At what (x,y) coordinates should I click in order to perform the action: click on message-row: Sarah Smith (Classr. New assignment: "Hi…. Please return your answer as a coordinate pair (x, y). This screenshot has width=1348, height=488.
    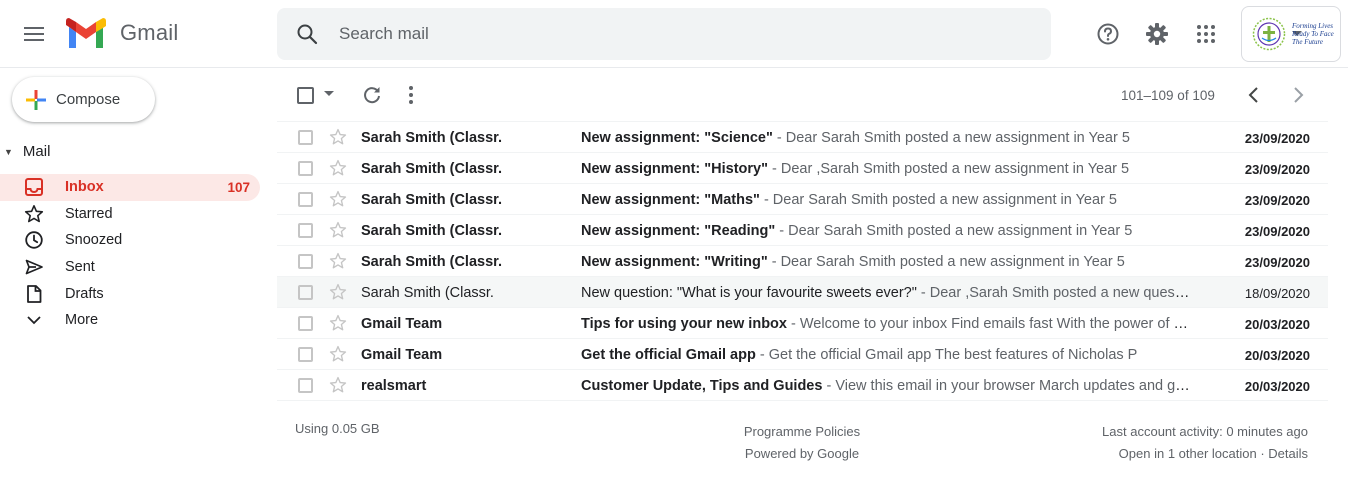
    Looking at the image, I should click on (802, 168).